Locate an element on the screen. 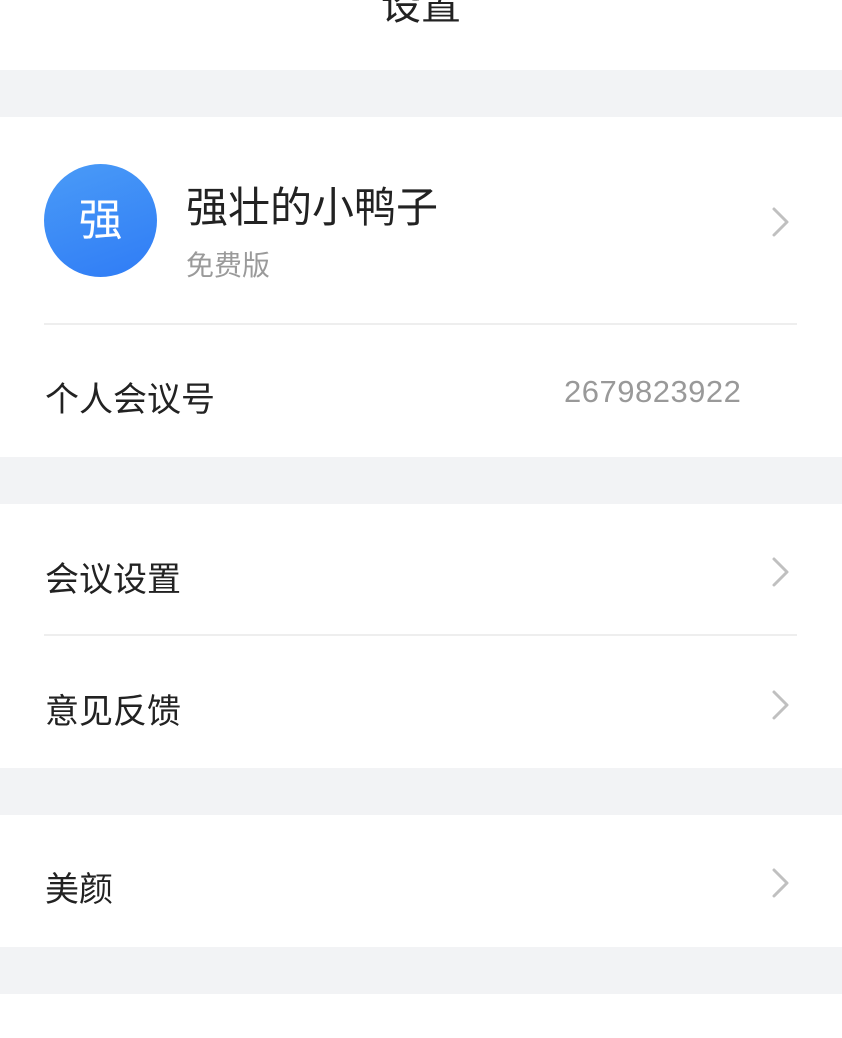 This screenshot has height=1038, width=842. meeting-id-value: 2679823922 is located at coordinates (653, 391).